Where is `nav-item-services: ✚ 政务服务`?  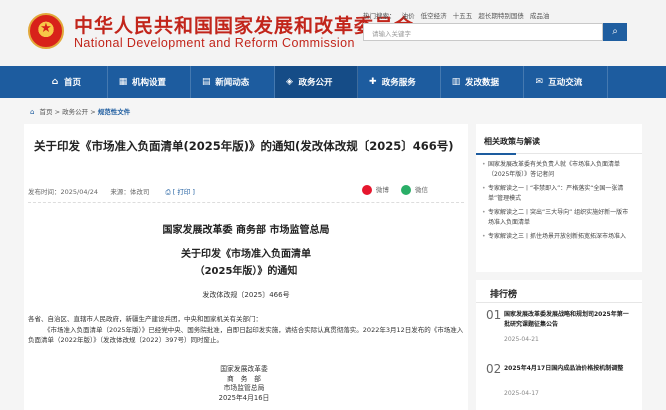 nav-item-services: ✚ 政务服务 is located at coordinates (399, 82).